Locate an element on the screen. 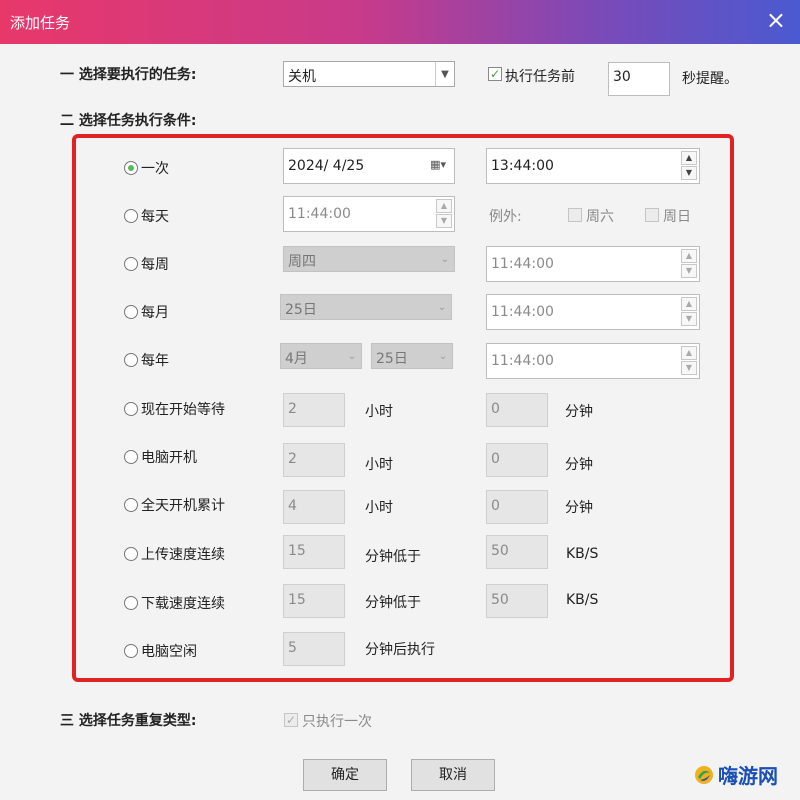 This screenshot has height=800, width=800. monthly-day-select: 25日 ⌄ is located at coordinates (366, 307).